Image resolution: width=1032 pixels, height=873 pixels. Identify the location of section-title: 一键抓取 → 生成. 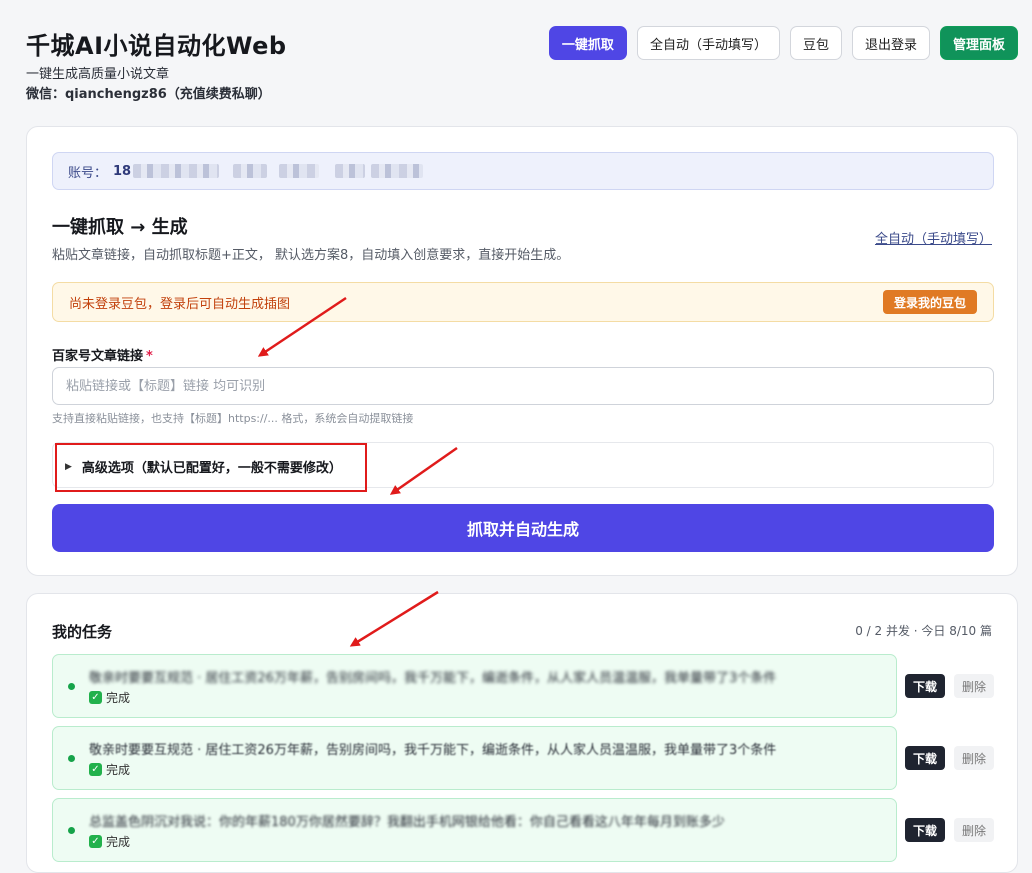
(120, 227).